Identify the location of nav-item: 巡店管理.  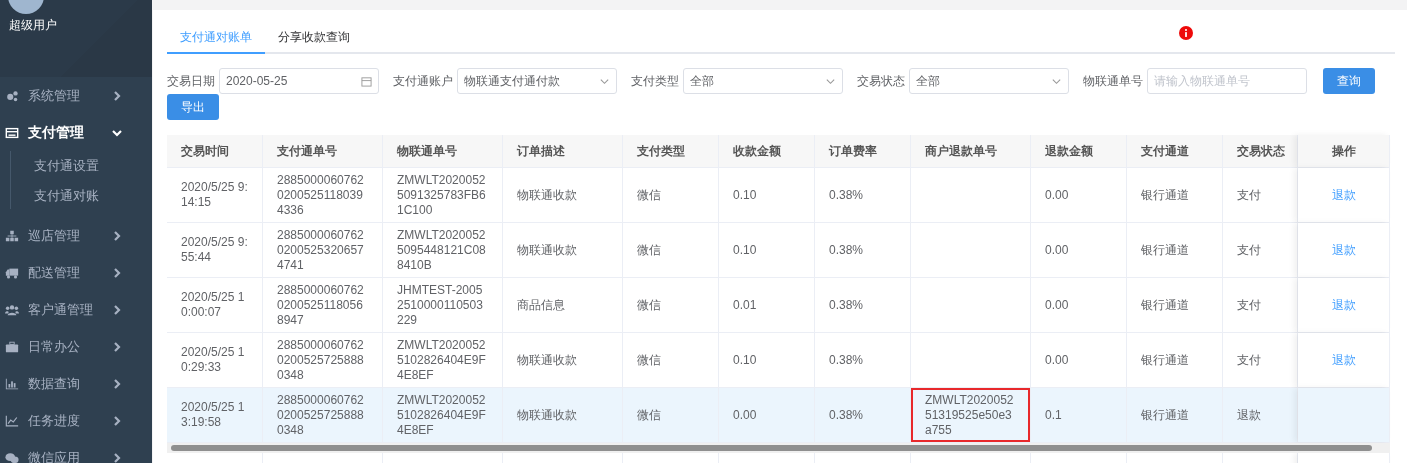
(76, 235).